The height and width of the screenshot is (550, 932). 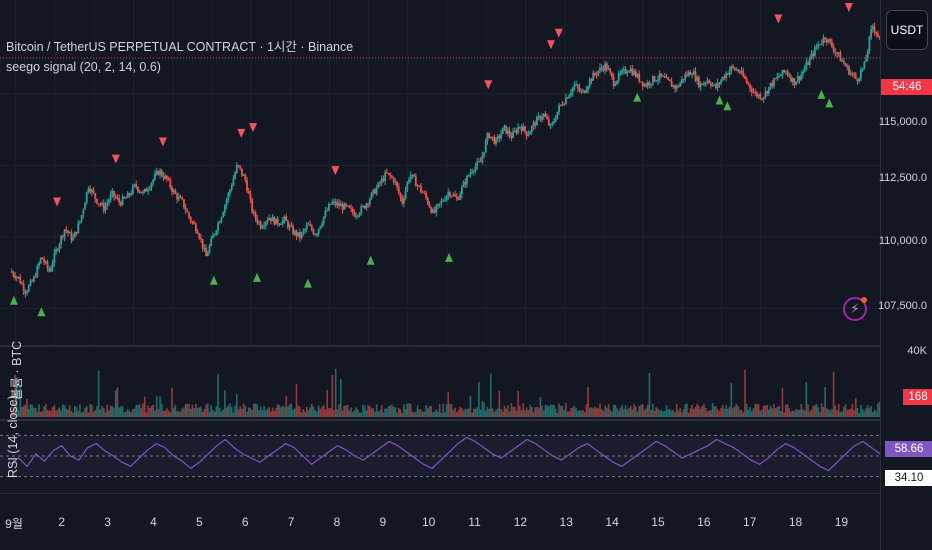 What do you see at coordinates (902, 306) in the screenshot?
I see `price-tick: 107,500.0` at bounding box center [902, 306].